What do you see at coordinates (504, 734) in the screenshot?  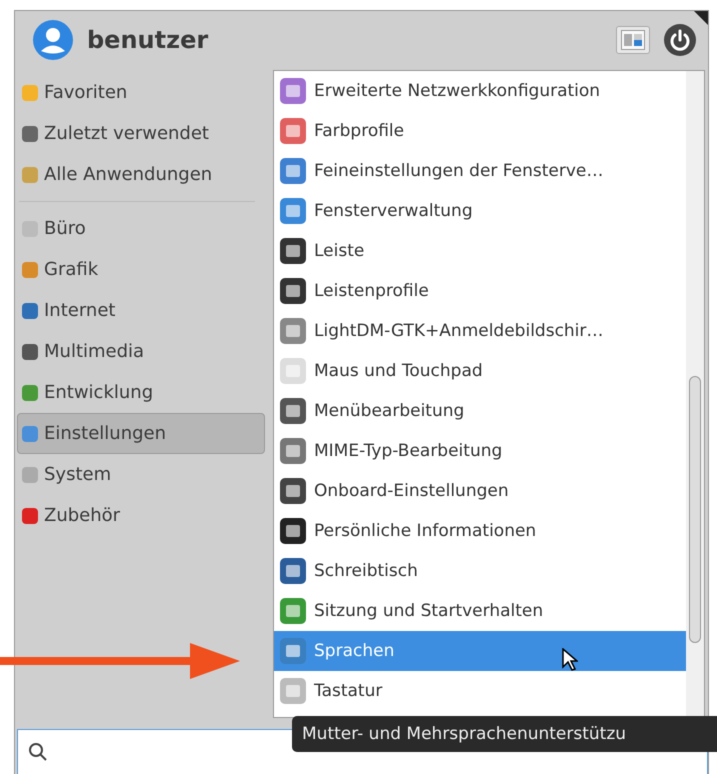 I see `tooltip: Mutter- und Mehrsprachenunterstützu` at bounding box center [504, 734].